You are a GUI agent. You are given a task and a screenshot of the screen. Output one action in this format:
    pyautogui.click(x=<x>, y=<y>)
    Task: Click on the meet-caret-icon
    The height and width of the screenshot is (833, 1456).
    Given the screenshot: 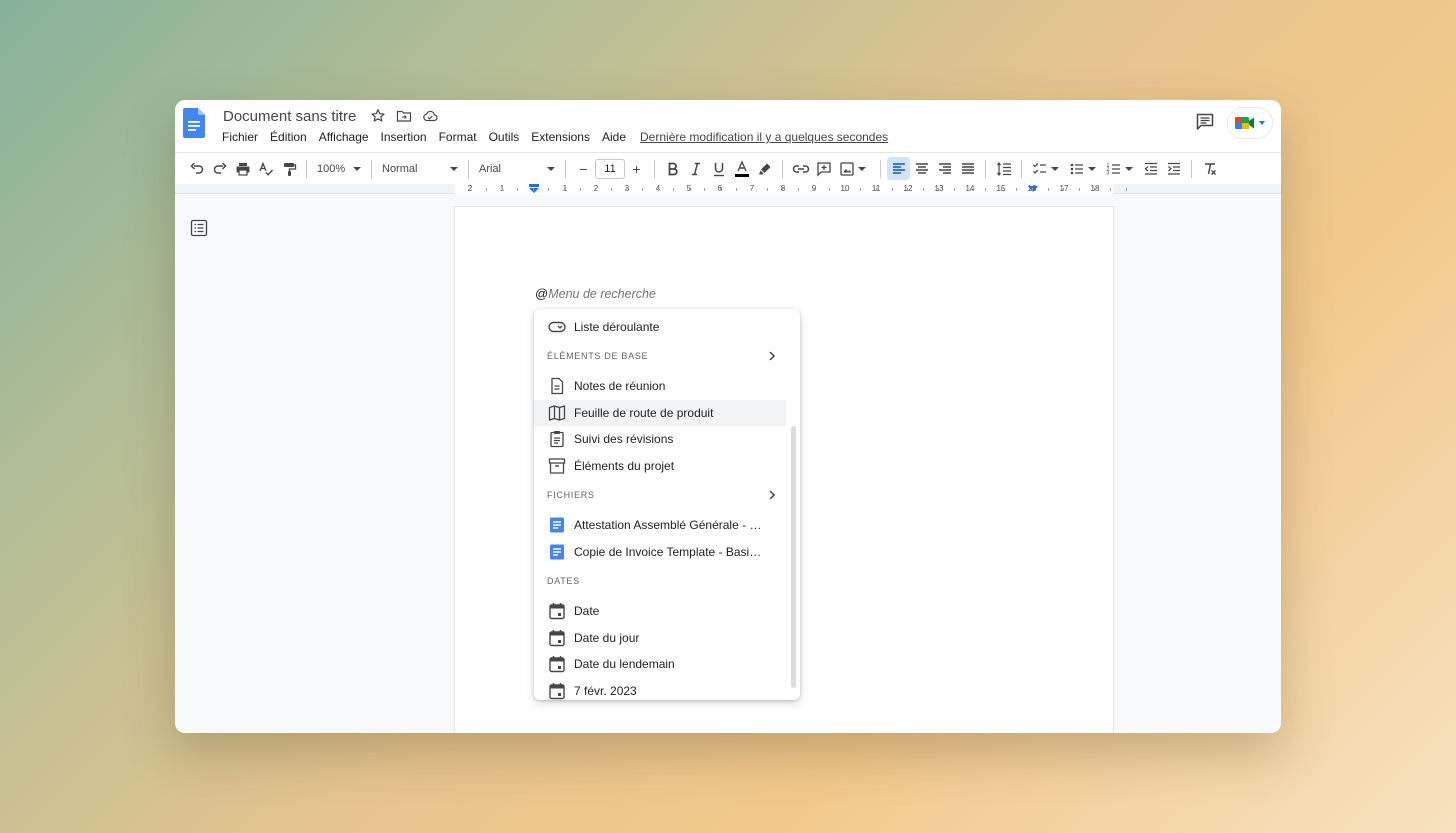 What is the action you would take?
    pyautogui.click(x=1262, y=123)
    